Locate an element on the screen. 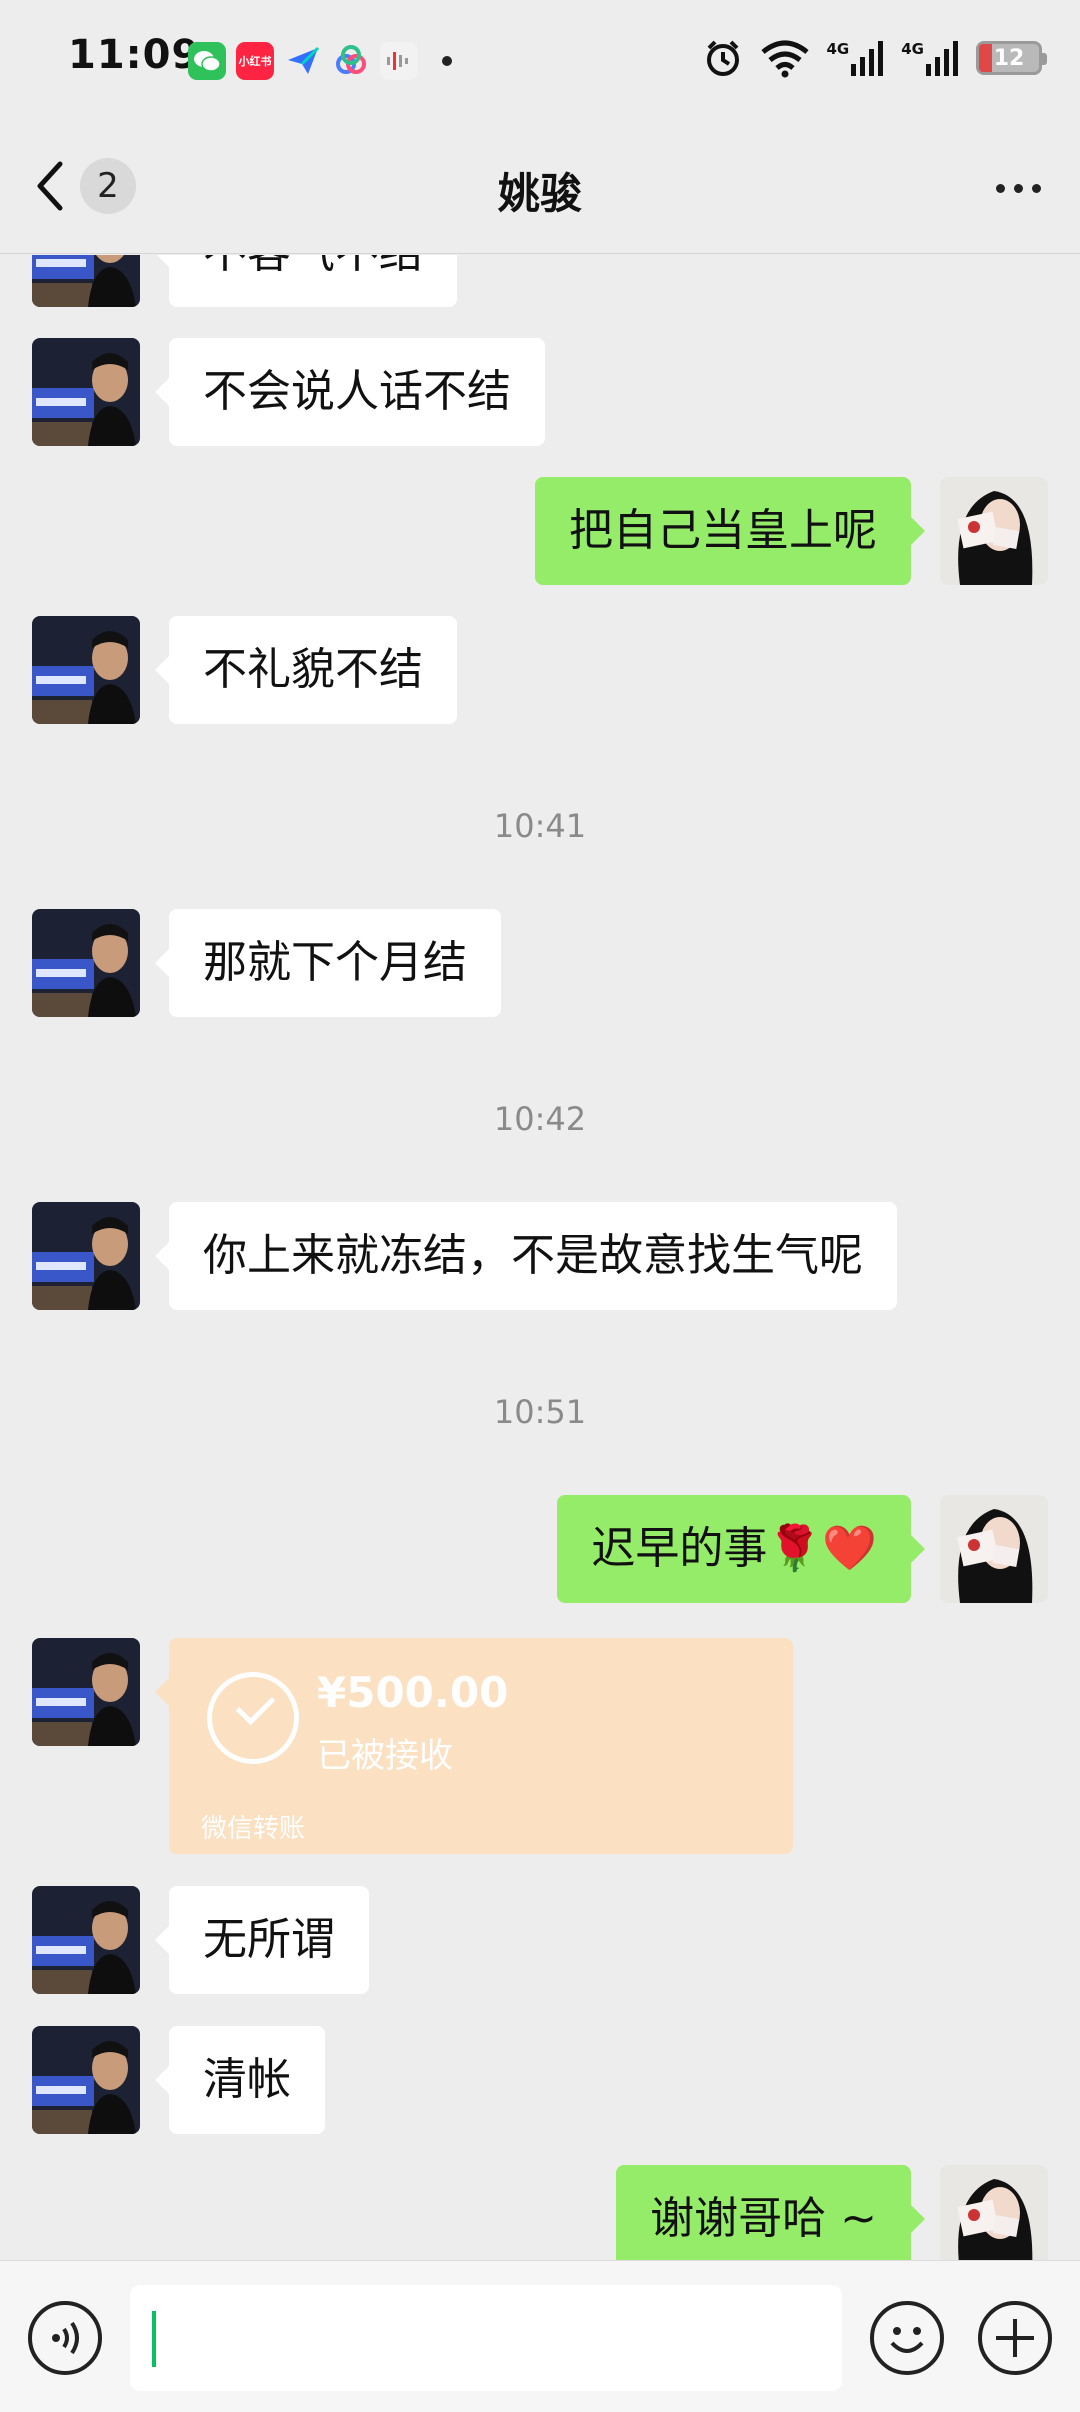  transfer-card: ¥500.00 已被接收 微信转账 is located at coordinates (474, 1746).